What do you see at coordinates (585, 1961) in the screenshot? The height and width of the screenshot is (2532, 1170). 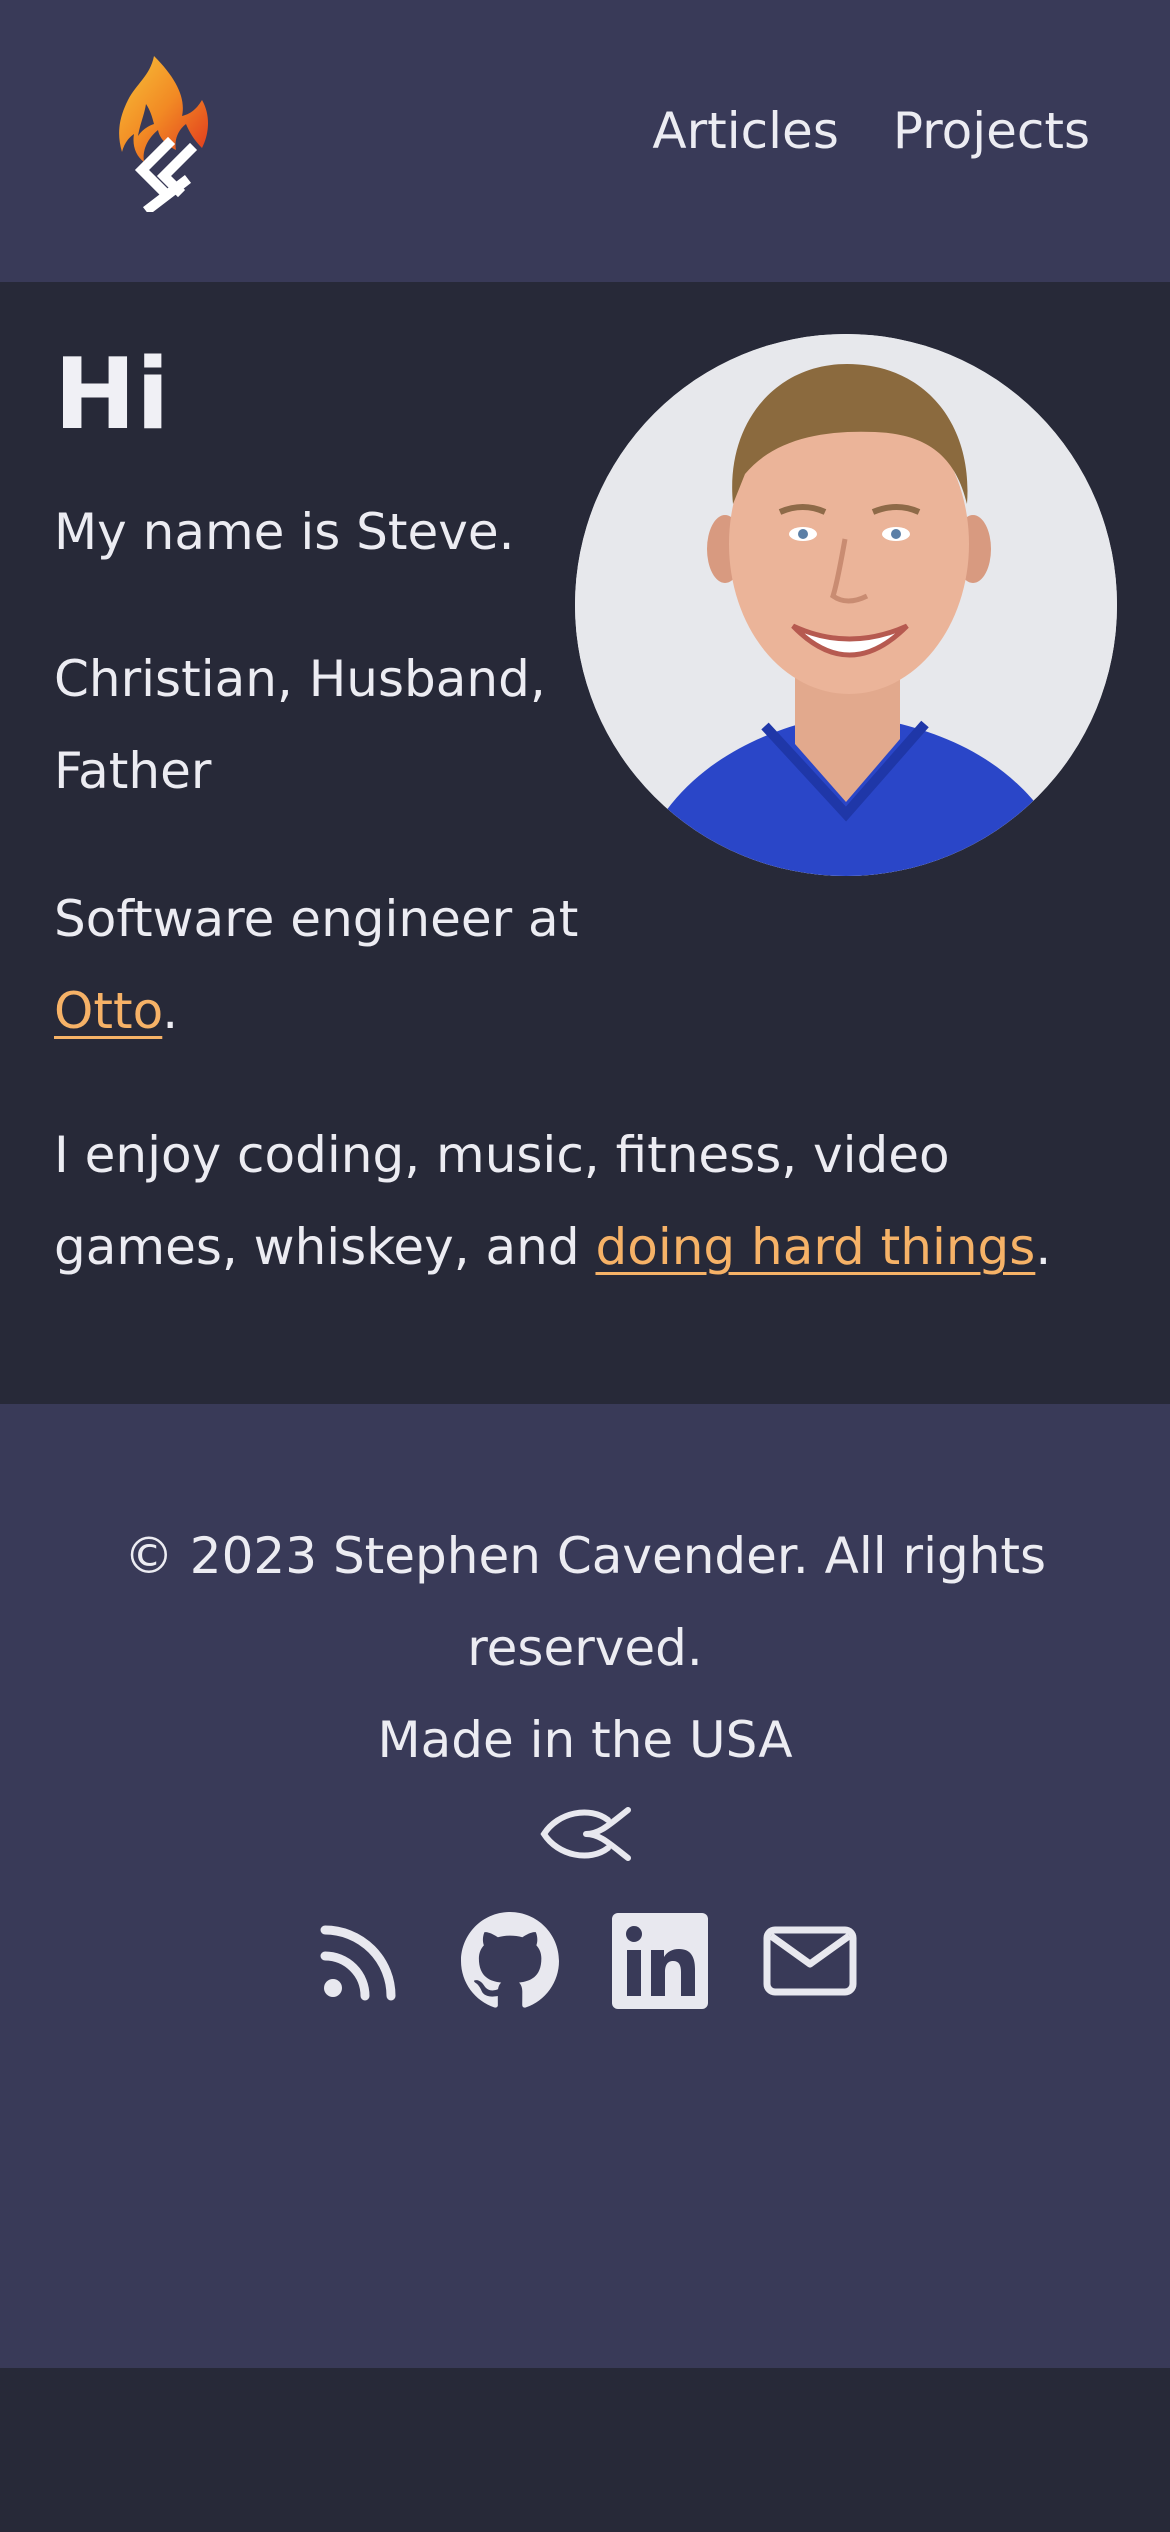 I see `social-links` at bounding box center [585, 1961].